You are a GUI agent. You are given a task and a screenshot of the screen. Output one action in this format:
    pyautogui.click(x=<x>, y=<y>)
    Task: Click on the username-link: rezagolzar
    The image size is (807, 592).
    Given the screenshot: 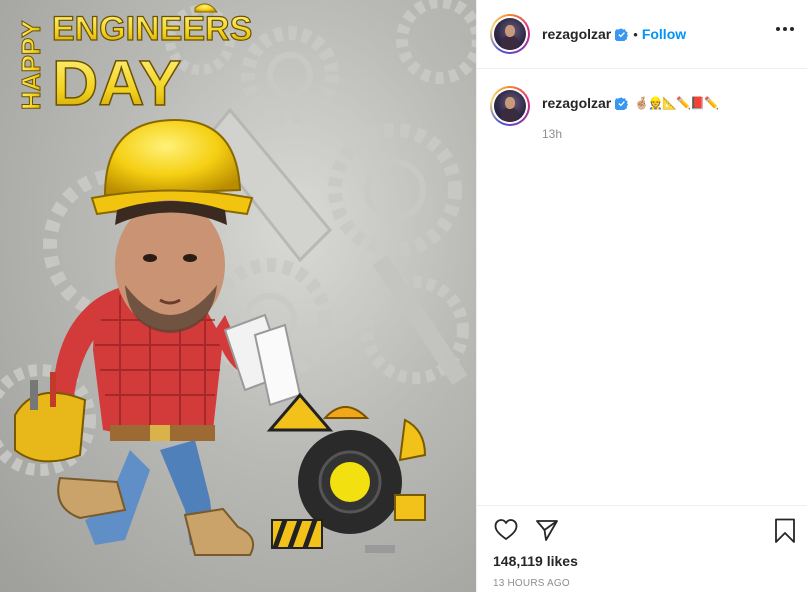 What is the action you would take?
    pyautogui.click(x=576, y=34)
    